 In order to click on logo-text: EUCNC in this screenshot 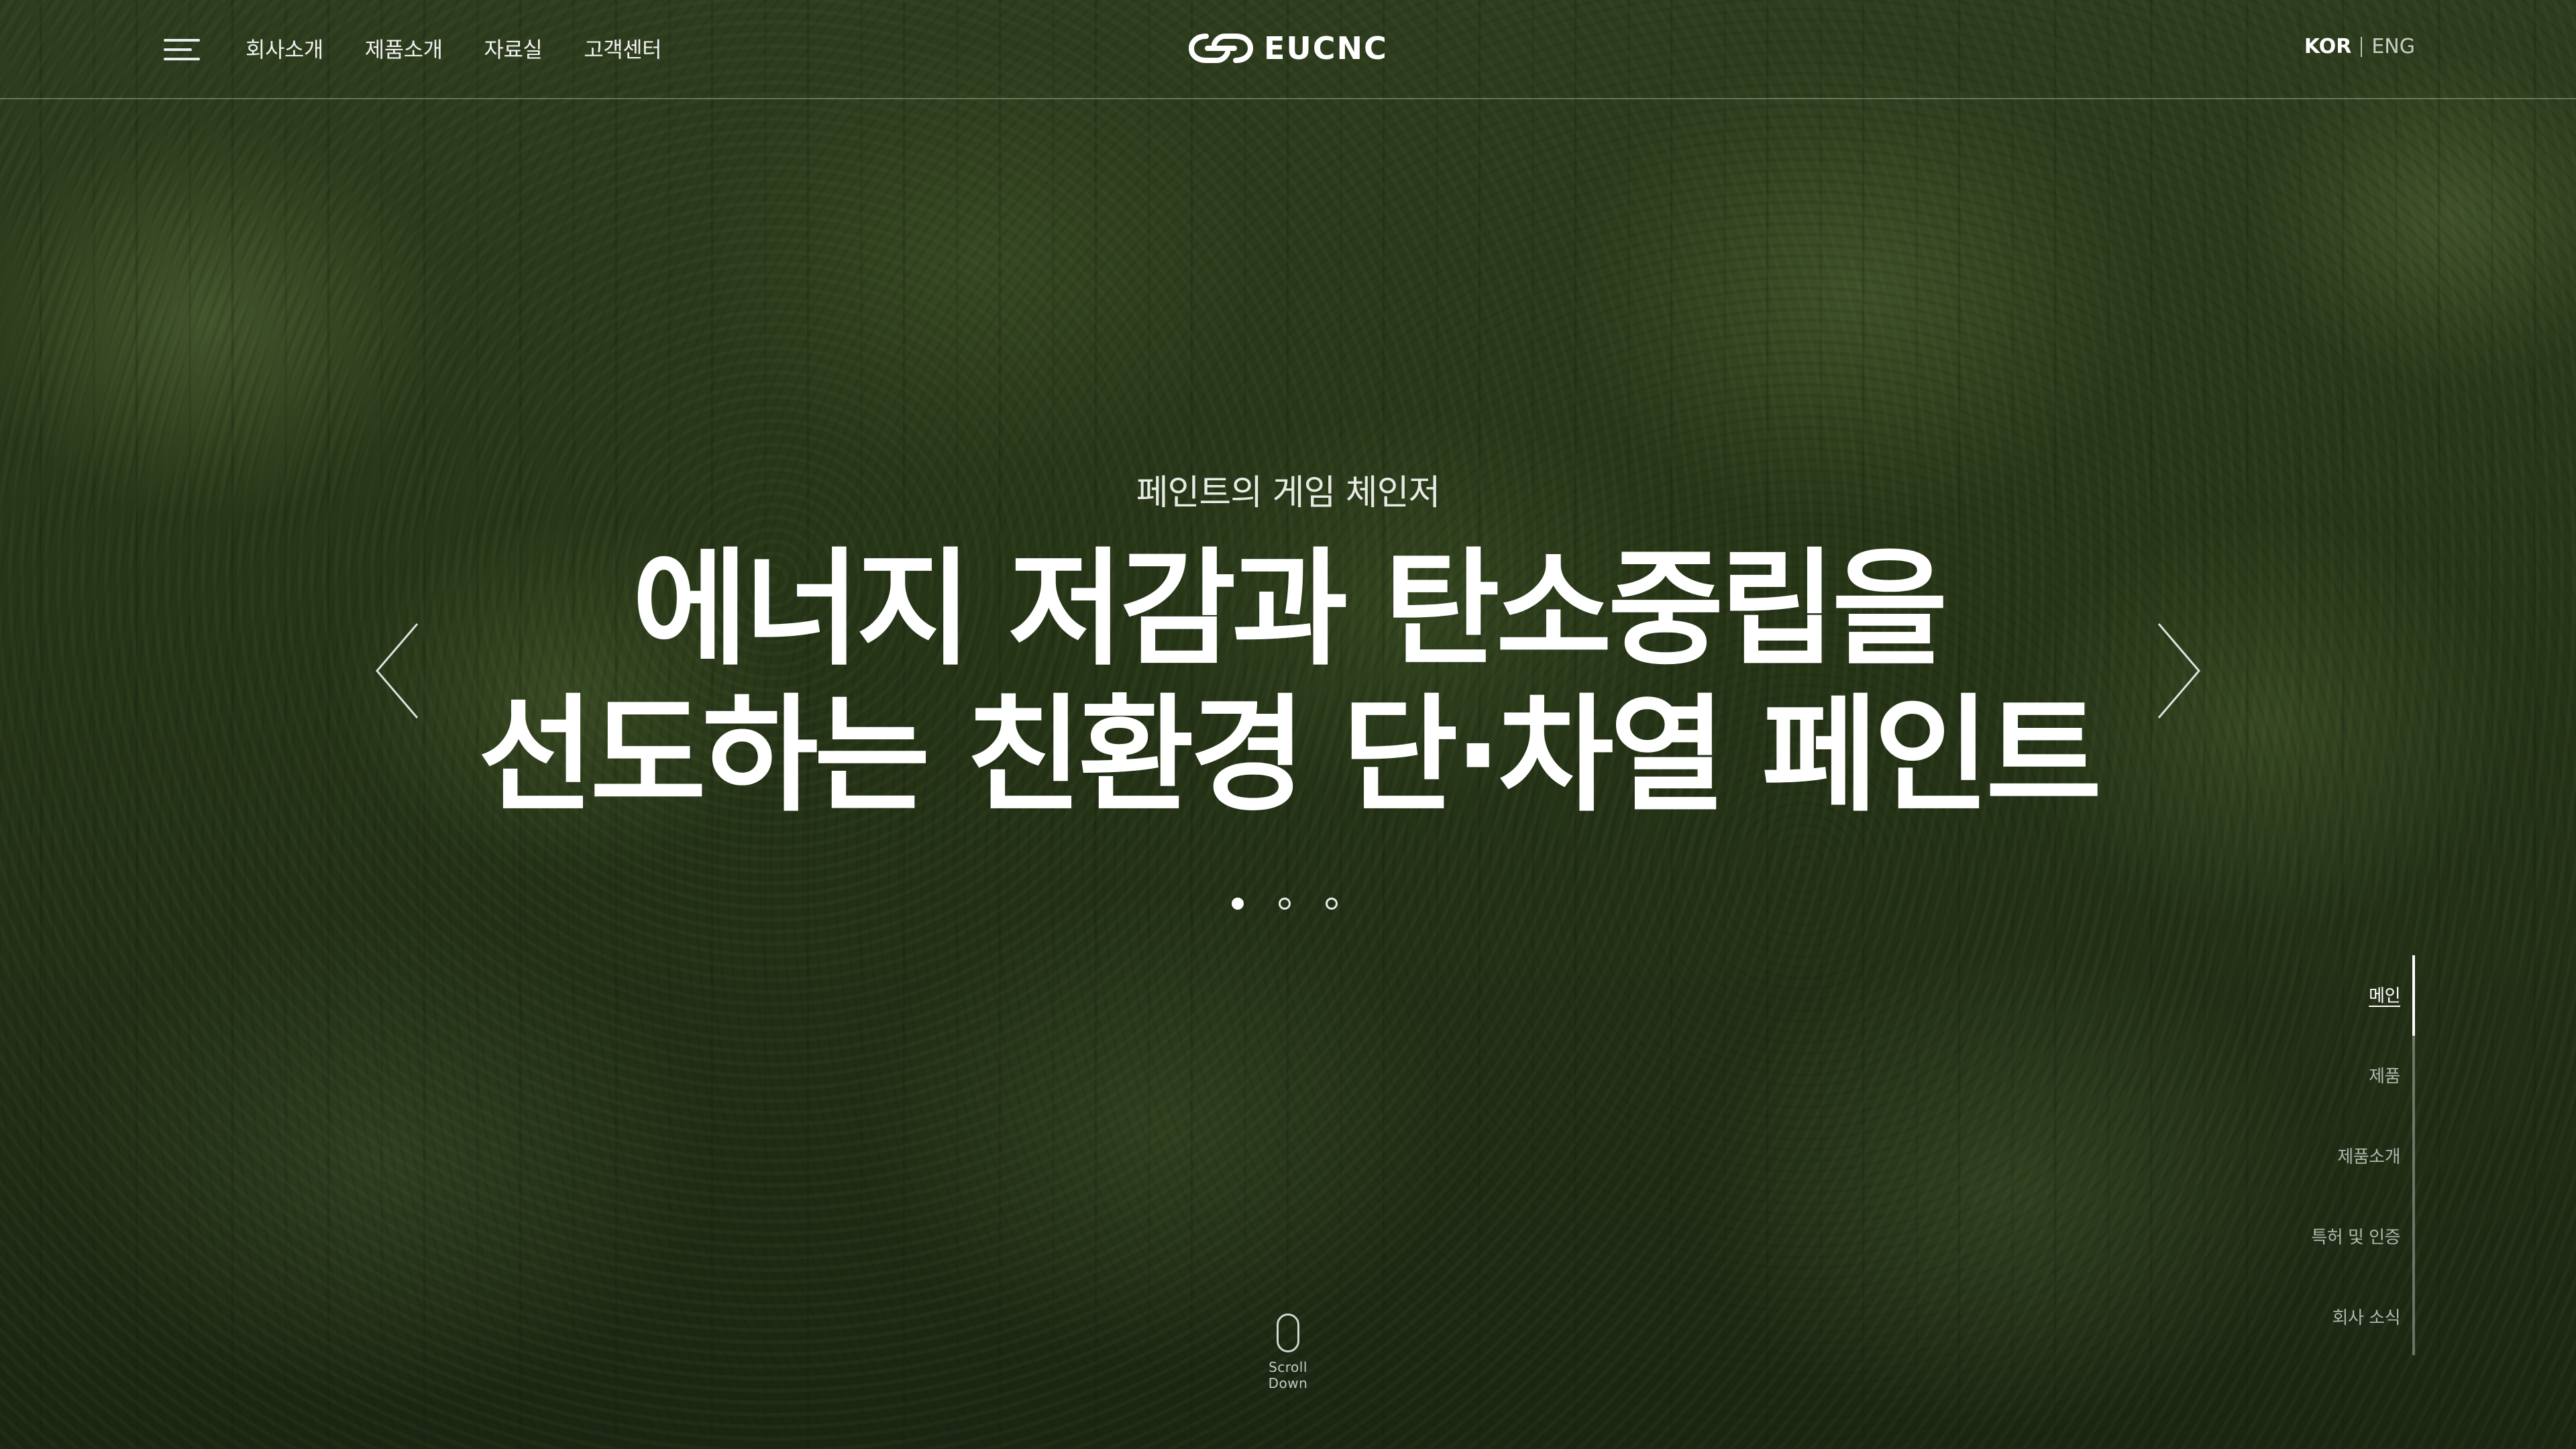, I will do `click(1326, 48)`.